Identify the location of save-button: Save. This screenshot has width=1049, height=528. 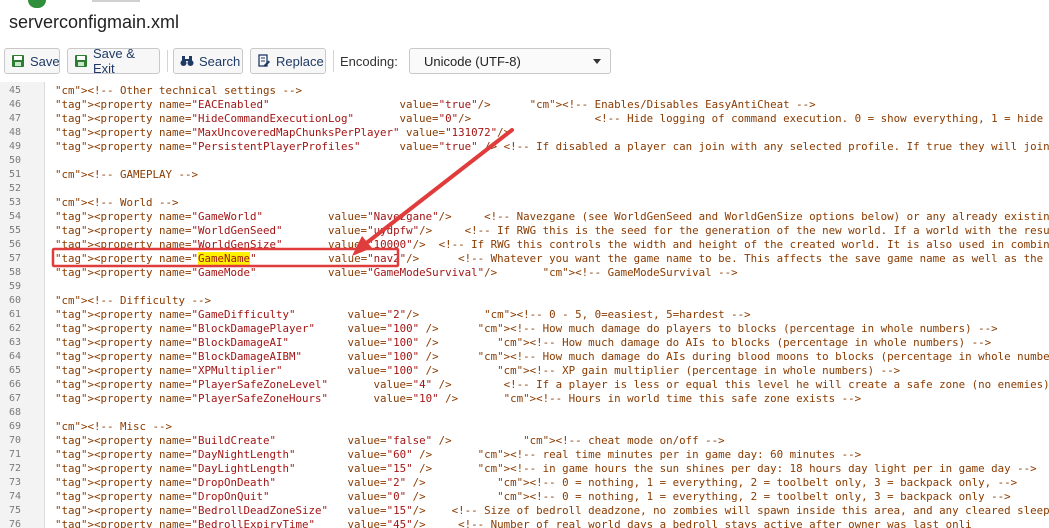
(32, 61).